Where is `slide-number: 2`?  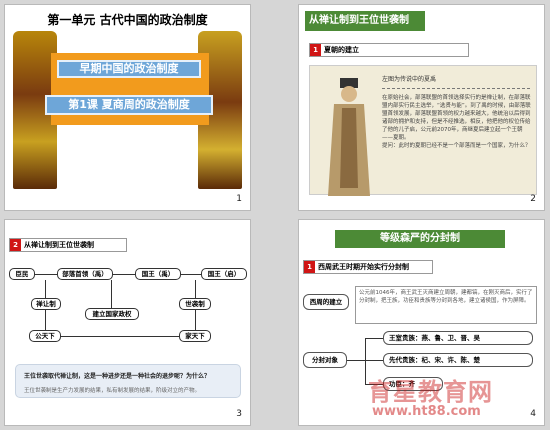
slide-number: 2 is located at coordinates (533, 199).